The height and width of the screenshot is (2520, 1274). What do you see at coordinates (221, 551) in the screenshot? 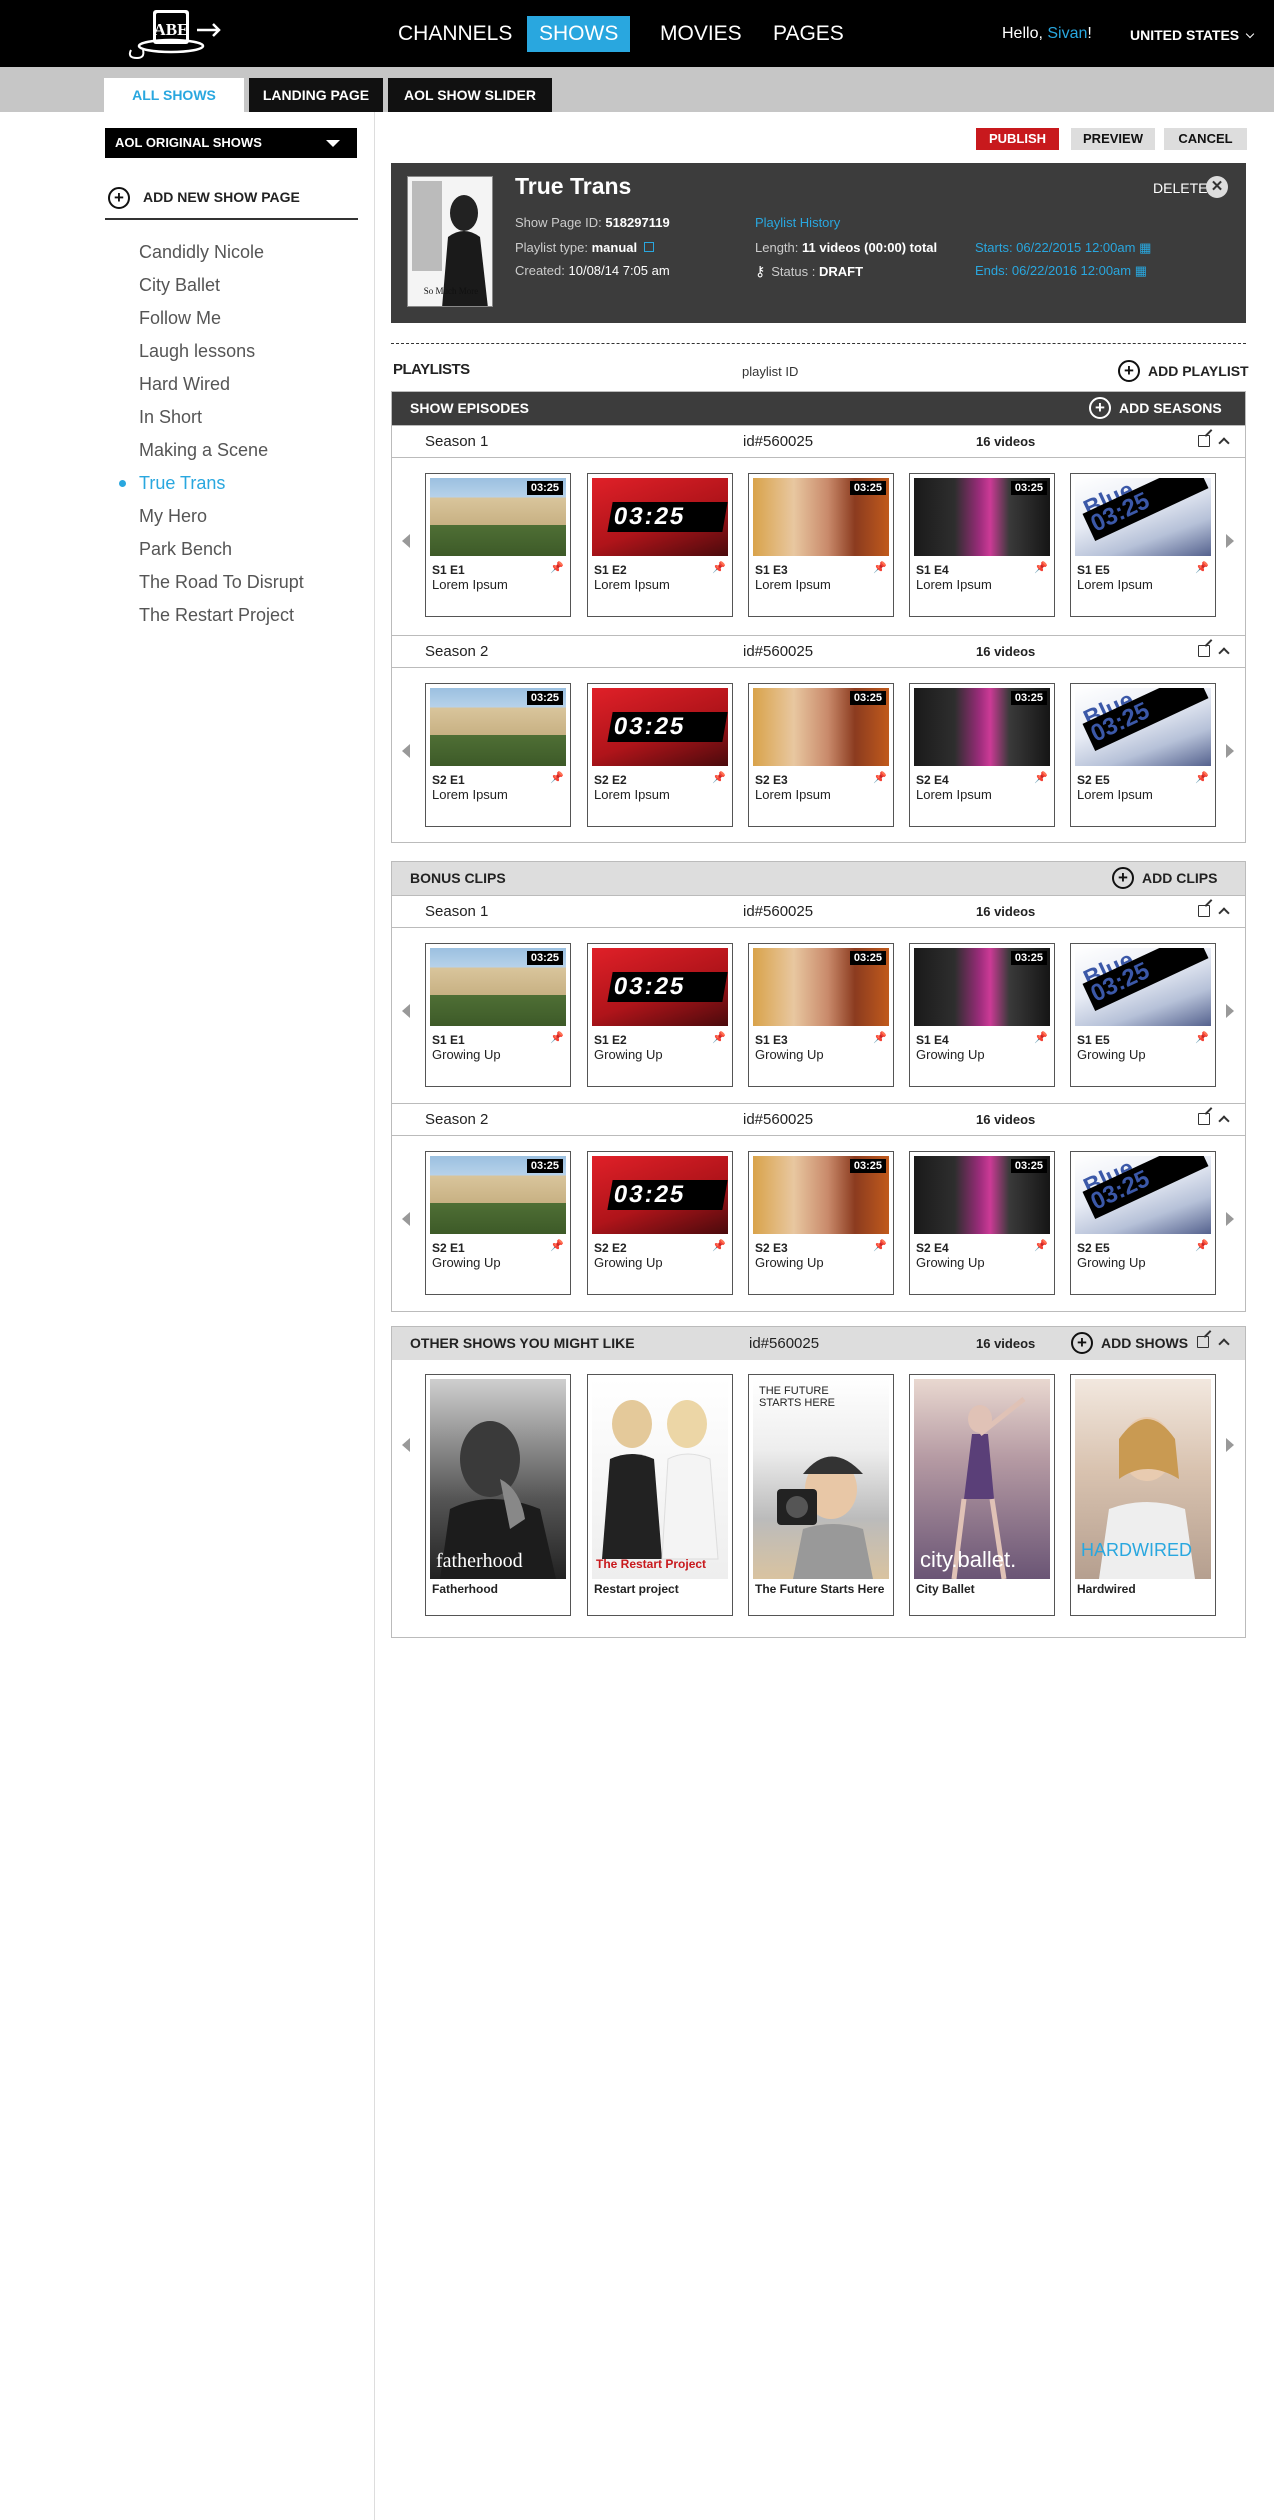
I see `sidebar-show-item: Park Bench` at bounding box center [221, 551].